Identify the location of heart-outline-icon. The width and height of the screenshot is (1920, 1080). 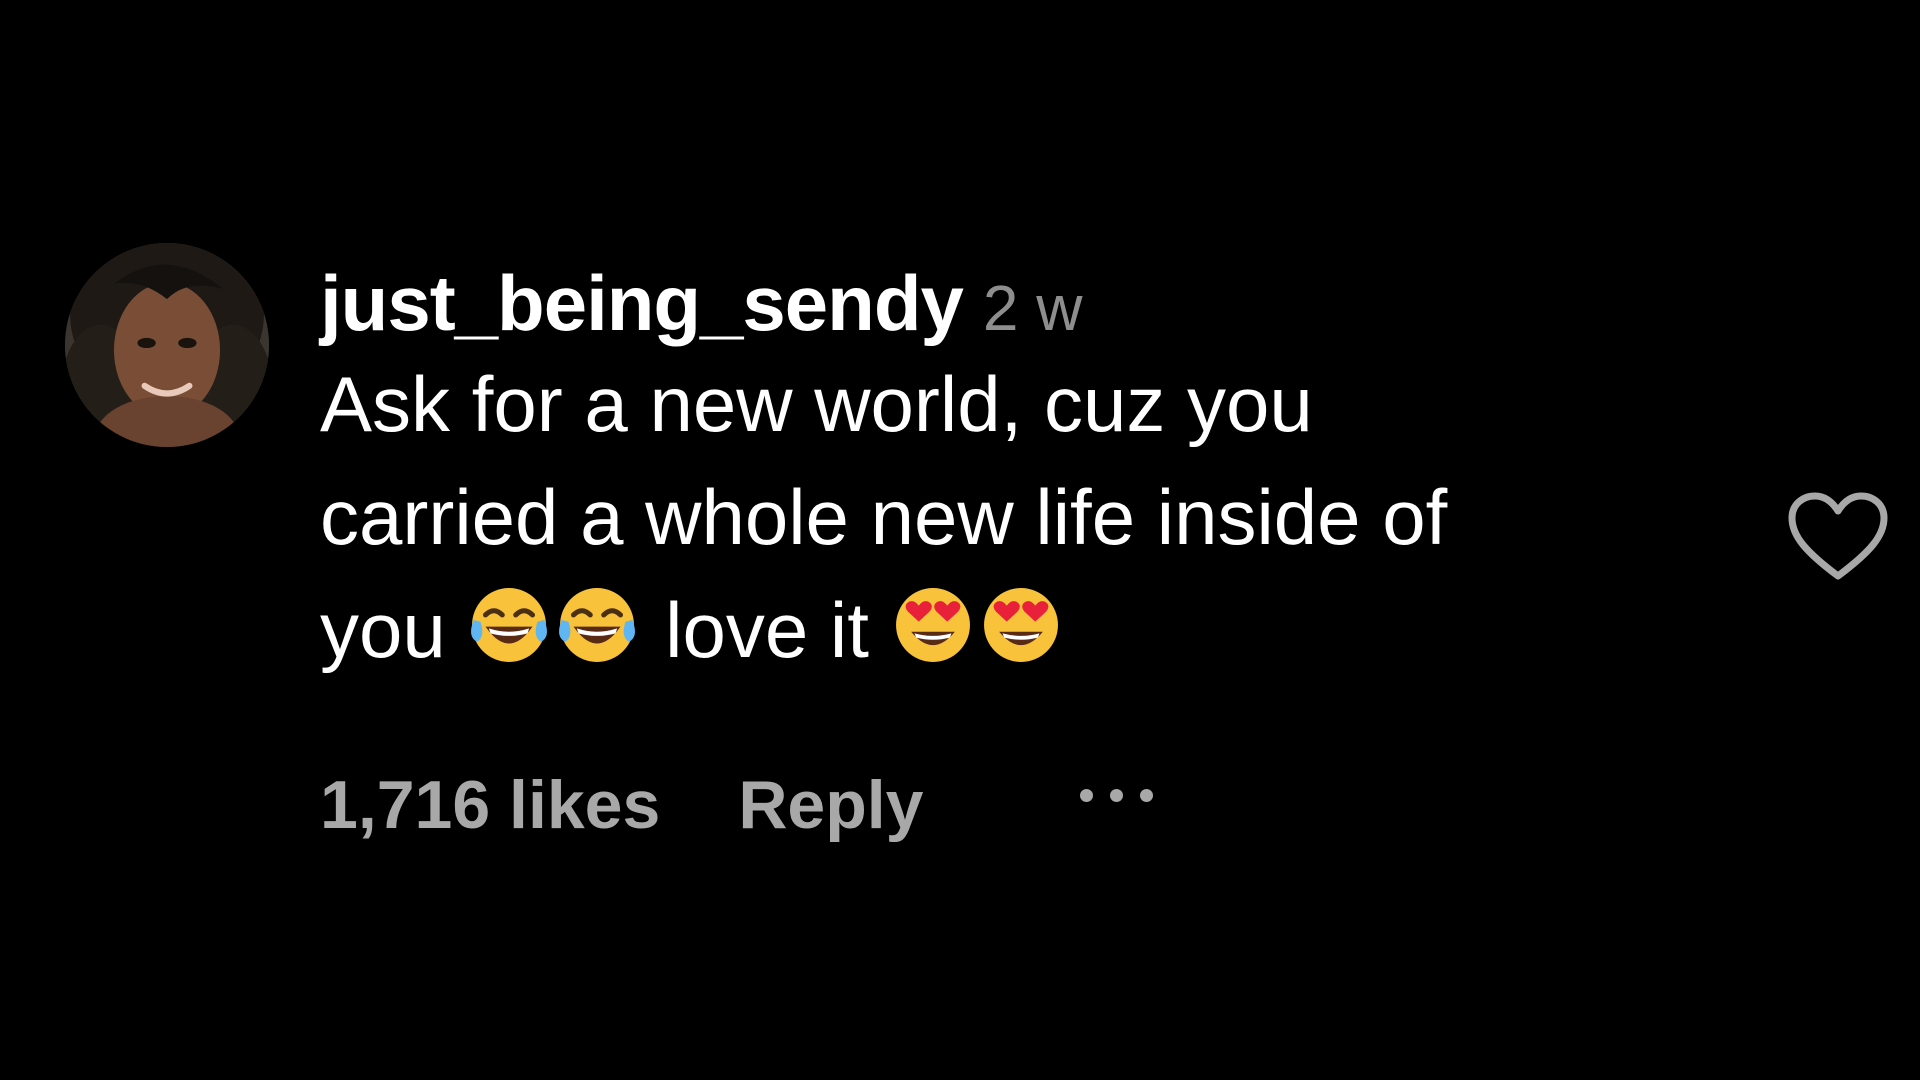
(1838, 537).